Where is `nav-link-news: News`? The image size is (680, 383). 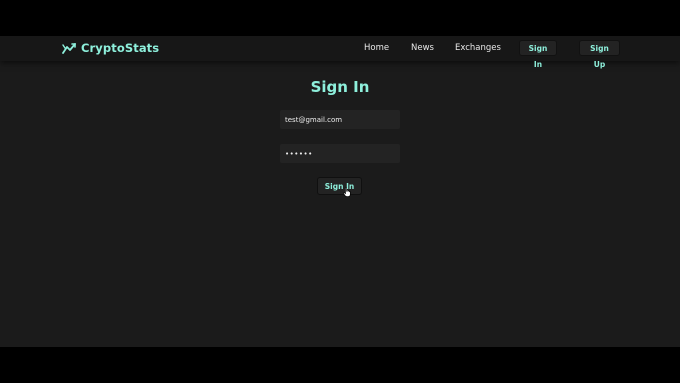
nav-link-news: News is located at coordinates (422, 48).